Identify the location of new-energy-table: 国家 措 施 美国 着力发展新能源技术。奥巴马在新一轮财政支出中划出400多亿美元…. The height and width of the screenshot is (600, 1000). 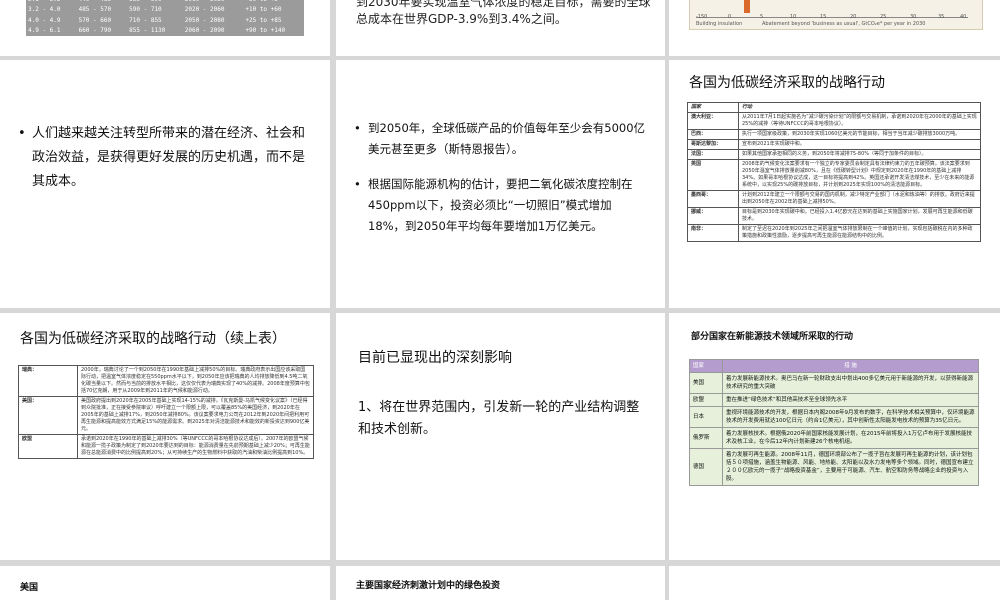
(834, 422).